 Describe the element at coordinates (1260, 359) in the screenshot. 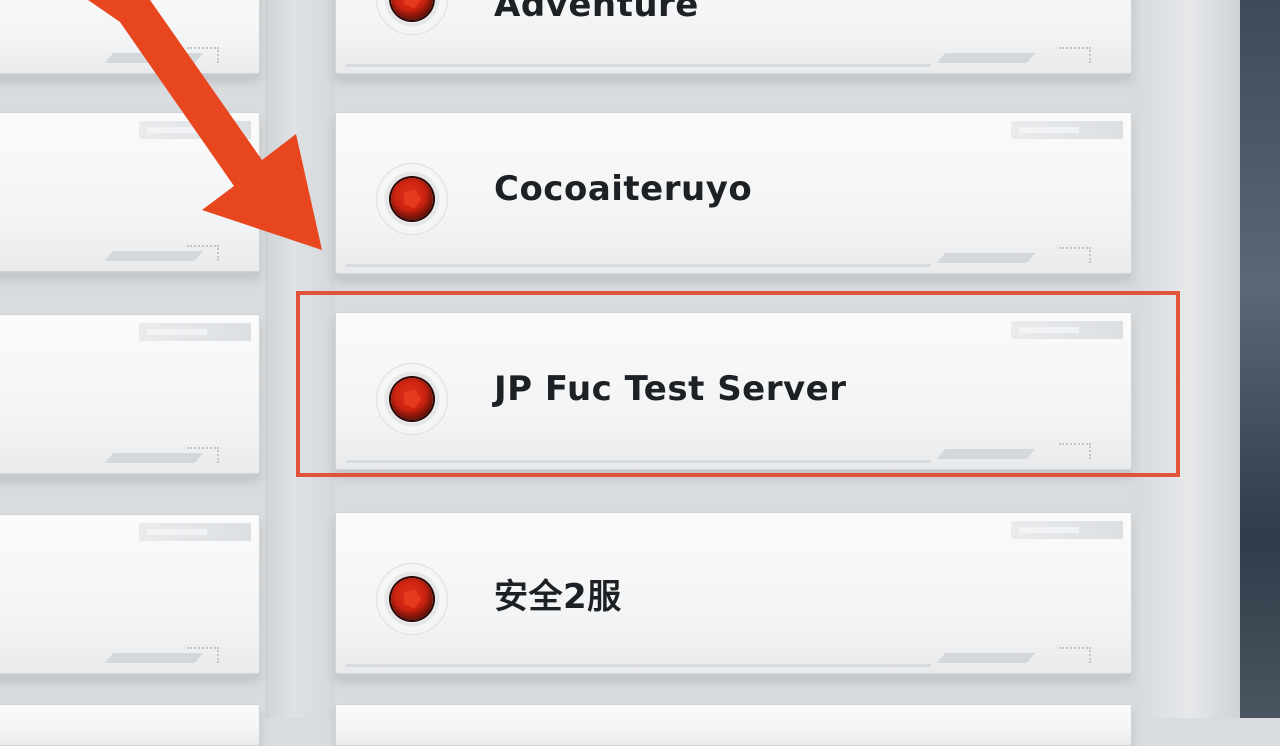

I see `background-dark-edge` at that location.